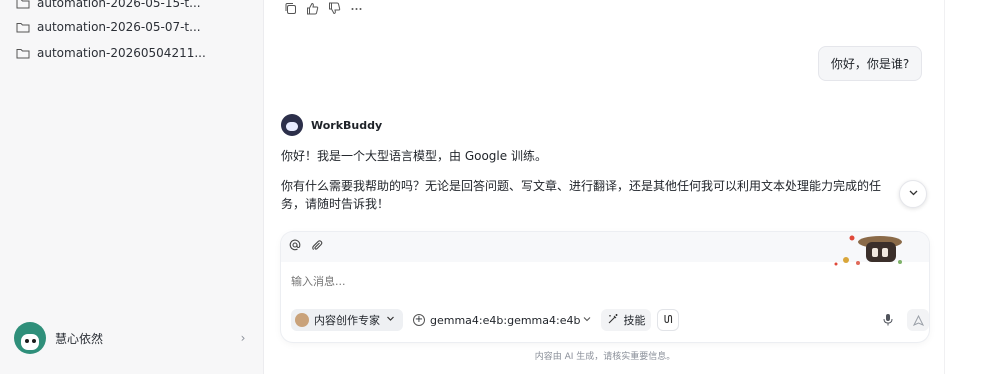 The width and height of the screenshot is (995, 374). I want to click on model-selector: + gemma4:e4b:gemma4:e4b, so click(502, 320).